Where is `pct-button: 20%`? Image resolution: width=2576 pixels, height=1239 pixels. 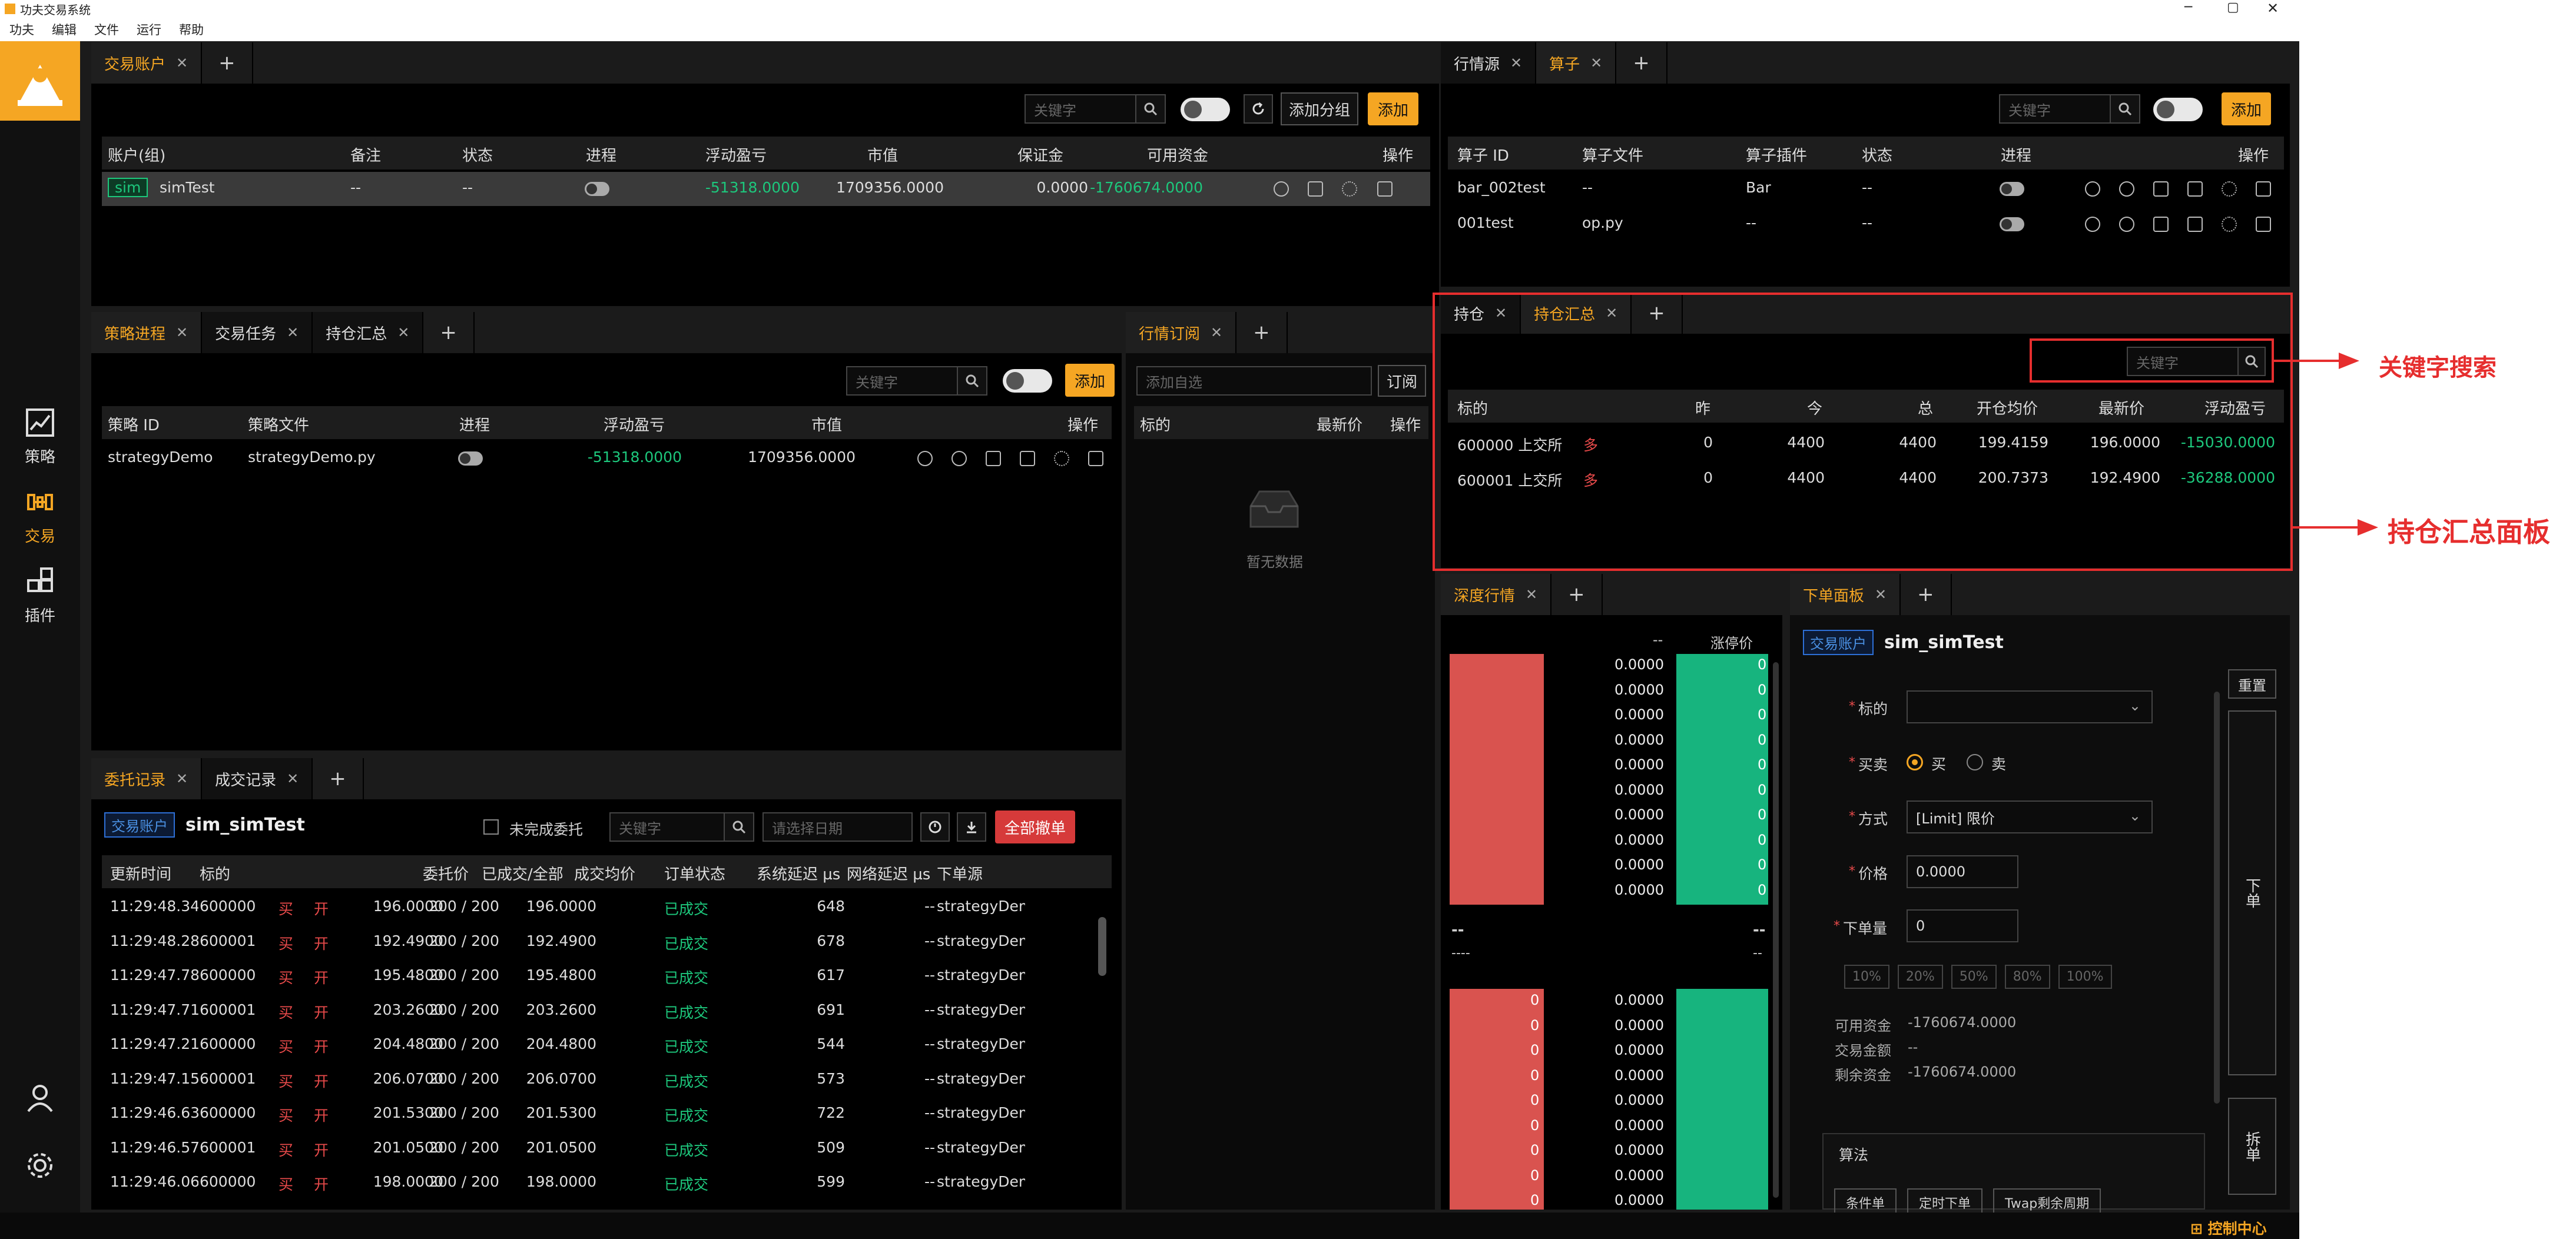
pct-button: 20% is located at coordinates (1920, 977).